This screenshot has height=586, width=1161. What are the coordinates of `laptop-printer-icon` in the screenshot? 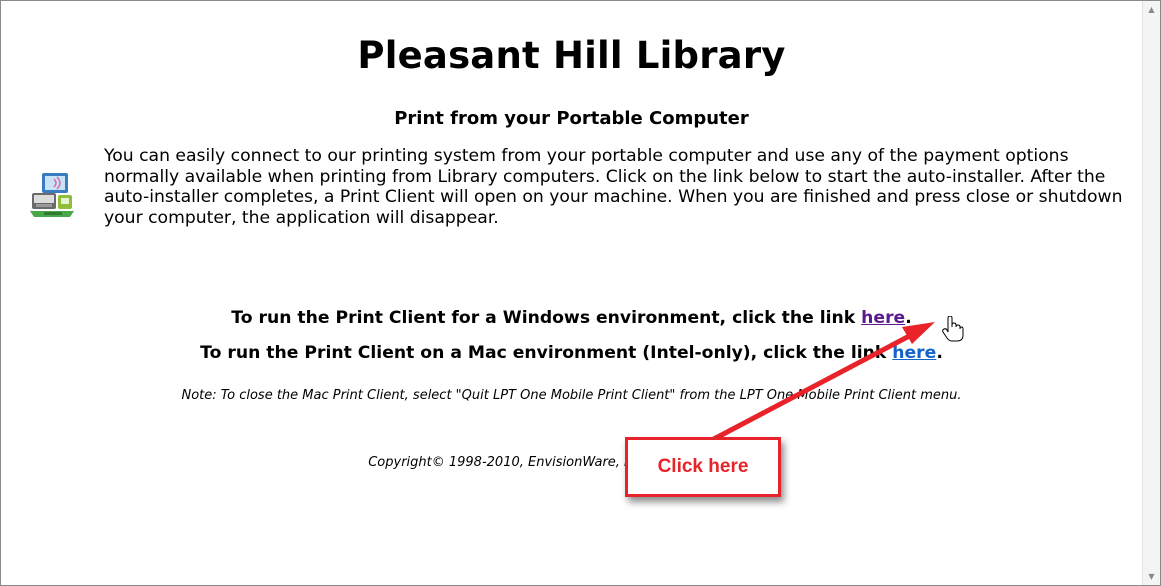 It's located at (52, 195).